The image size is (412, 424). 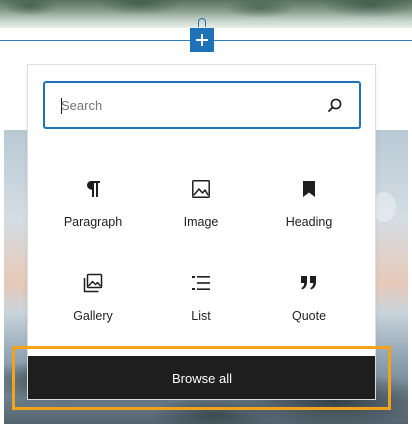 What do you see at coordinates (93, 300) in the screenshot?
I see `block-gallery: Gallery` at bounding box center [93, 300].